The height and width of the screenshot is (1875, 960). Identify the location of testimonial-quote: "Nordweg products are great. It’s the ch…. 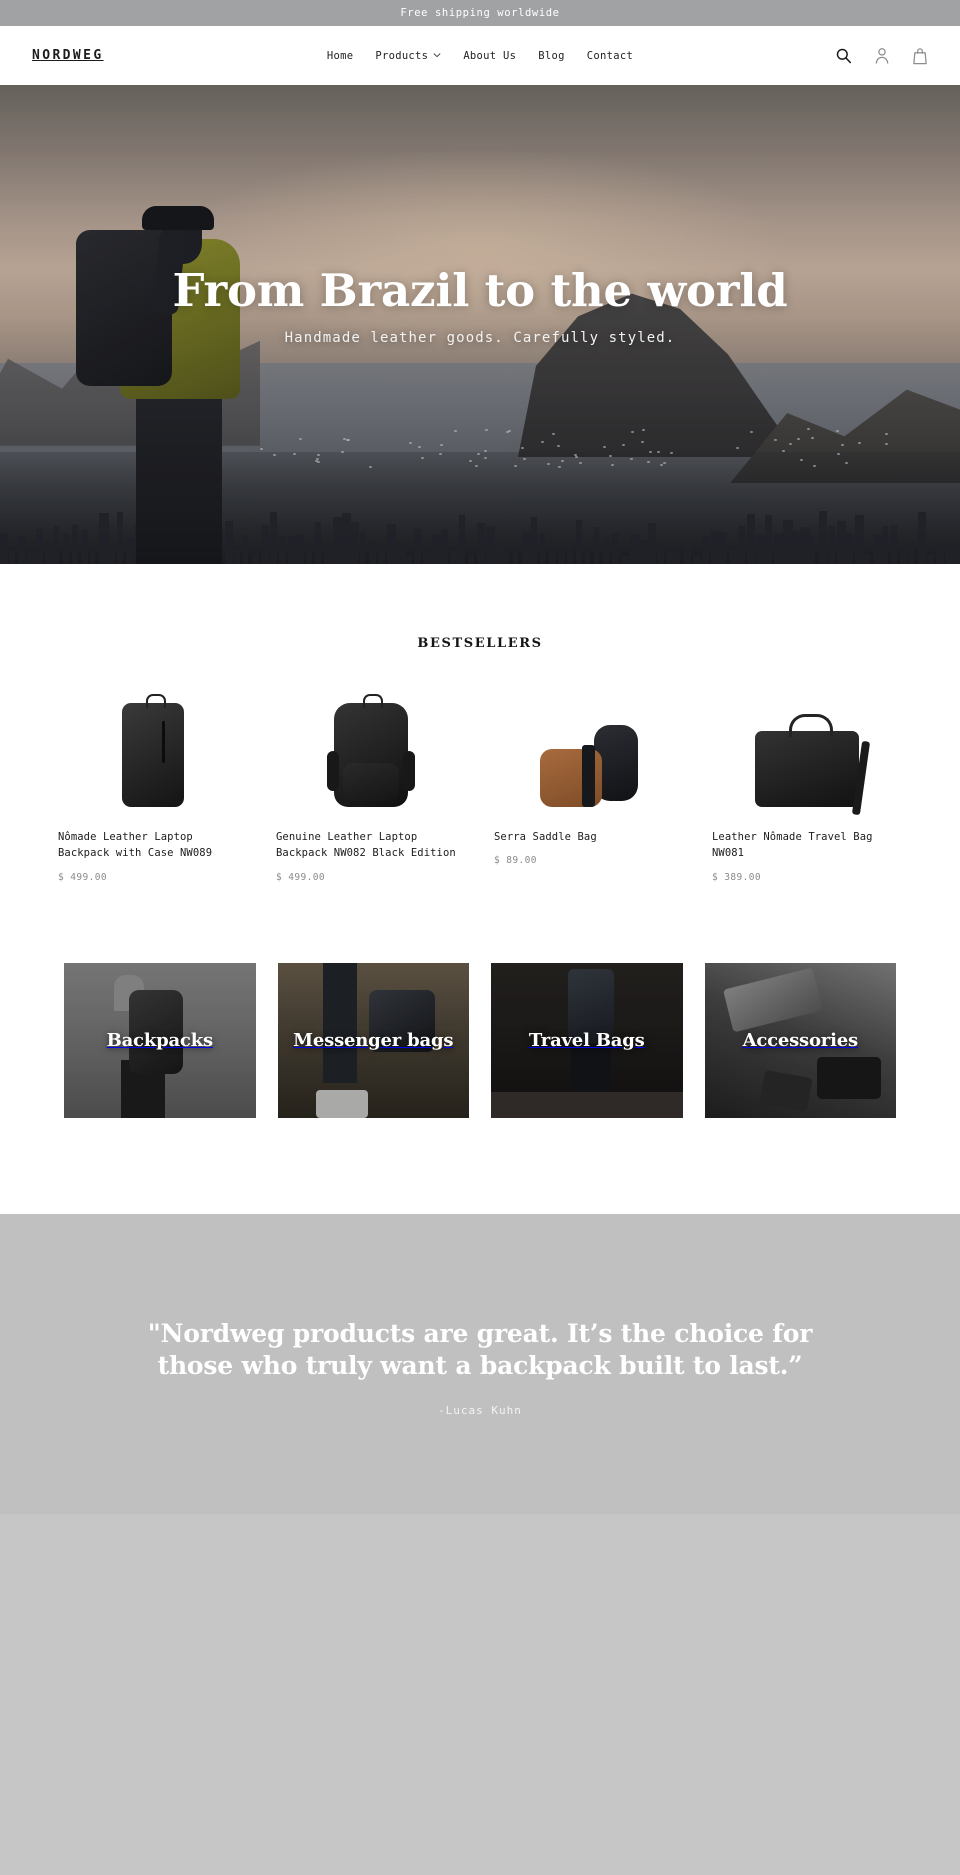
(480, 1349).